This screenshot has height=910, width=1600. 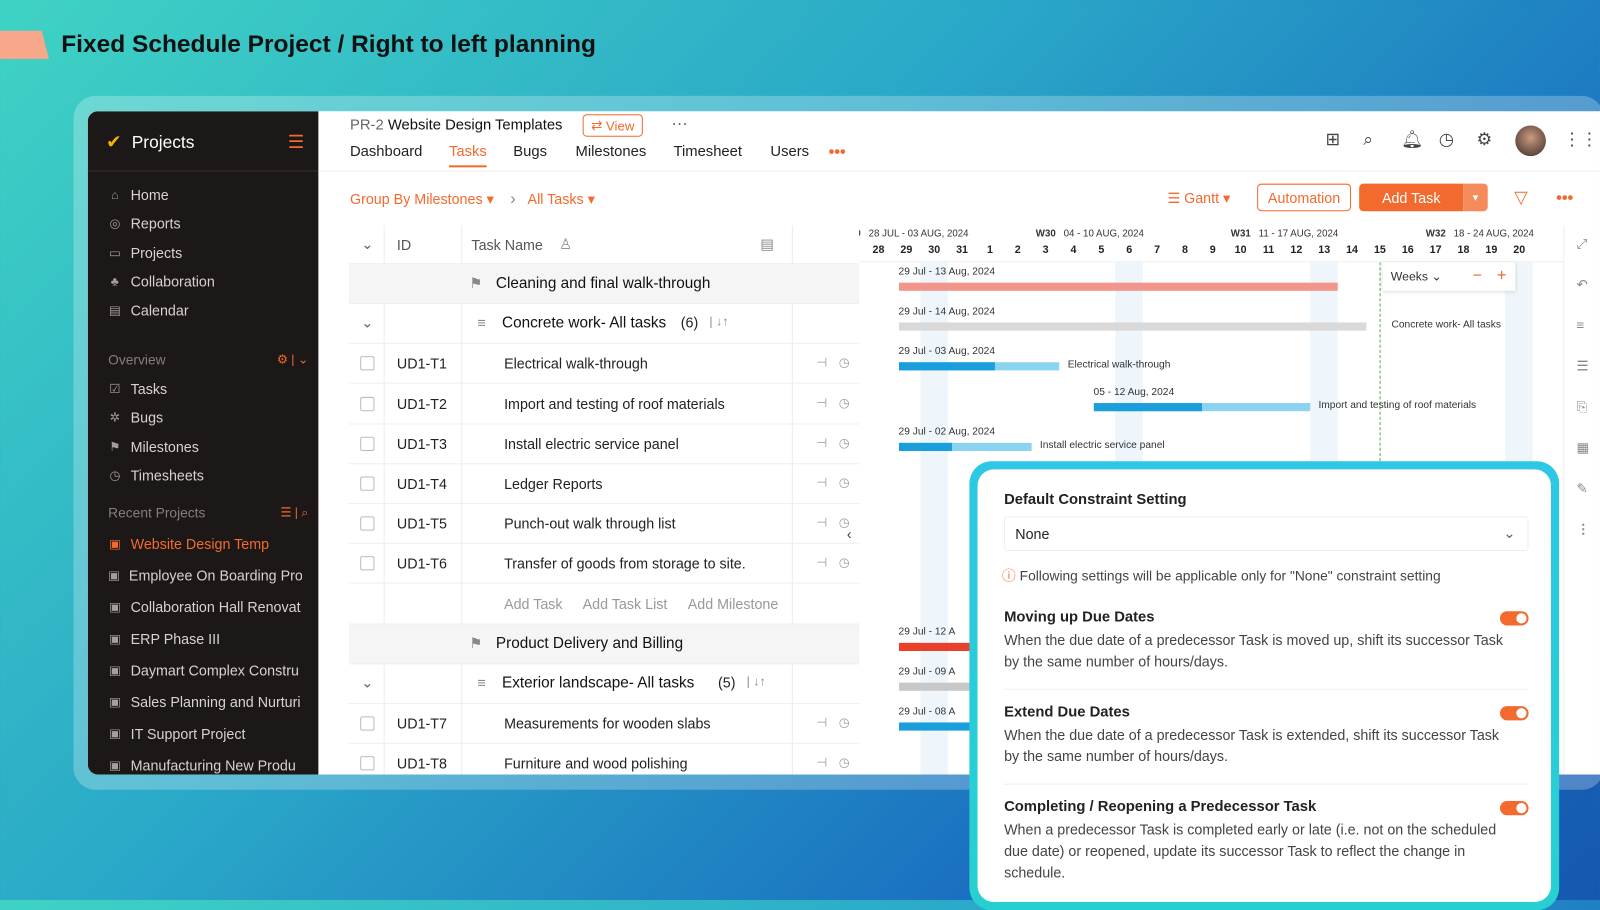 What do you see at coordinates (1582, 244) in the screenshot?
I see `fullscreen-icon: ⤢` at bounding box center [1582, 244].